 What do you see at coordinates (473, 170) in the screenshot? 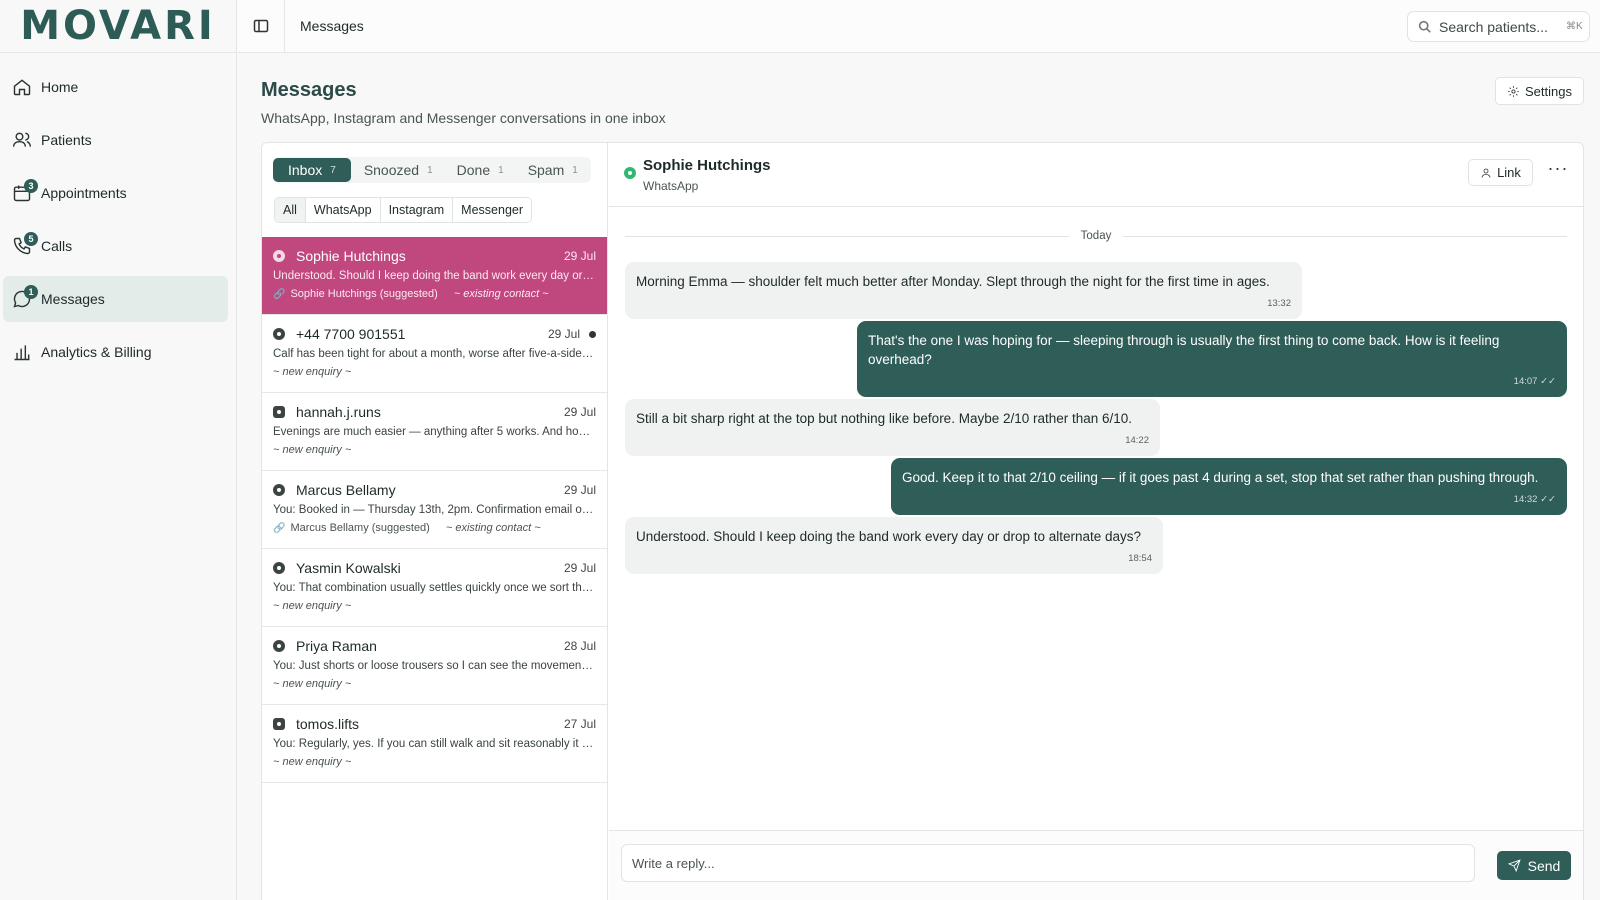
I see `tab-label: Done` at bounding box center [473, 170].